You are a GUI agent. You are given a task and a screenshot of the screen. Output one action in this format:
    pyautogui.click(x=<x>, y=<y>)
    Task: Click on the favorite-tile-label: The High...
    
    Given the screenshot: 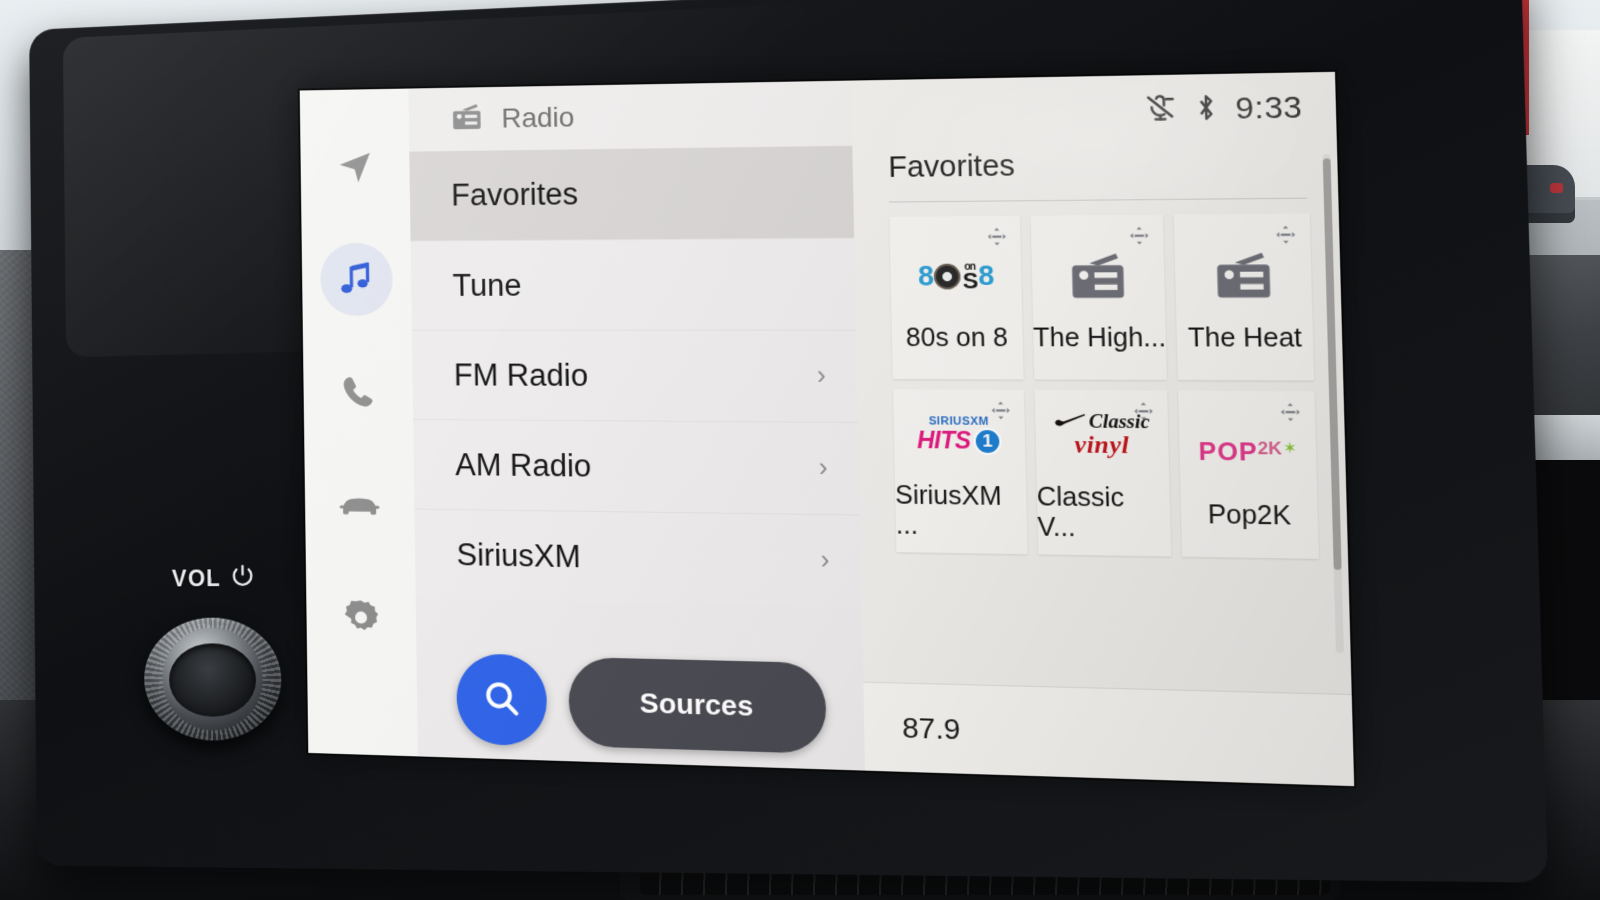 What is the action you would take?
    pyautogui.click(x=1099, y=337)
    